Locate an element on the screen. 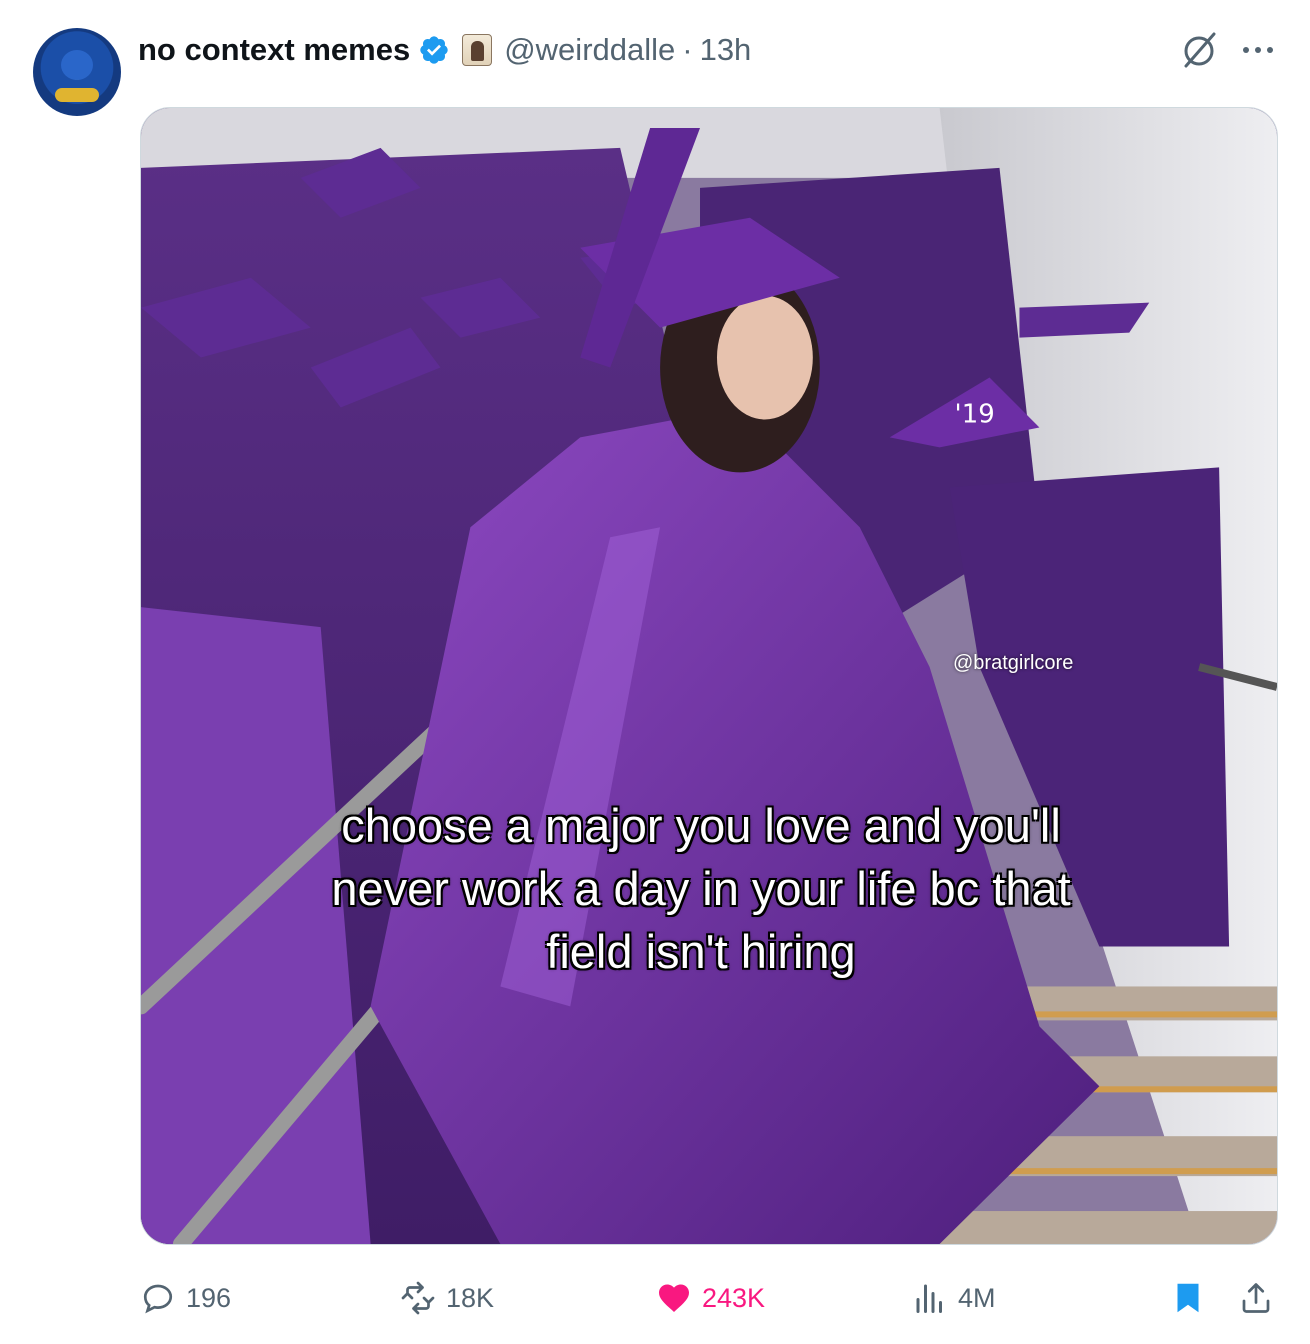 The image size is (1310, 1344). affiliate-badge-icon is located at coordinates (477, 50).